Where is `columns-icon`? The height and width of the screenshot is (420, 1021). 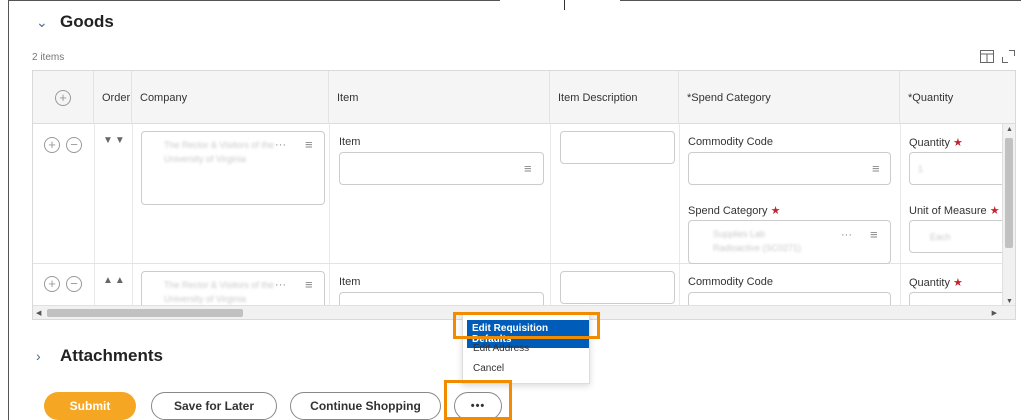 columns-icon is located at coordinates (987, 56).